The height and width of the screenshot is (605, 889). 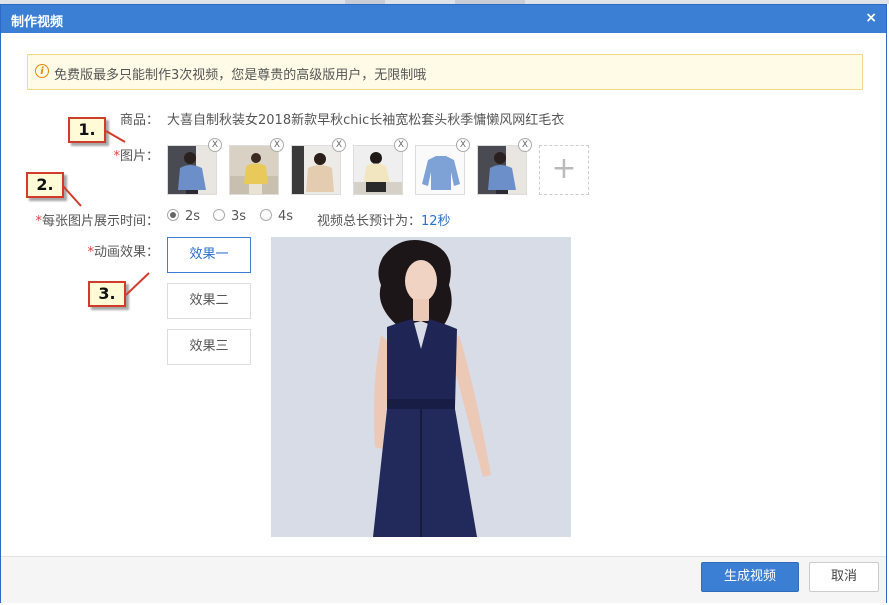 What do you see at coordinates (750, 577) in the screenshot?
I see `generate-video-button: 生成视频` at bounding box center [750, 577].